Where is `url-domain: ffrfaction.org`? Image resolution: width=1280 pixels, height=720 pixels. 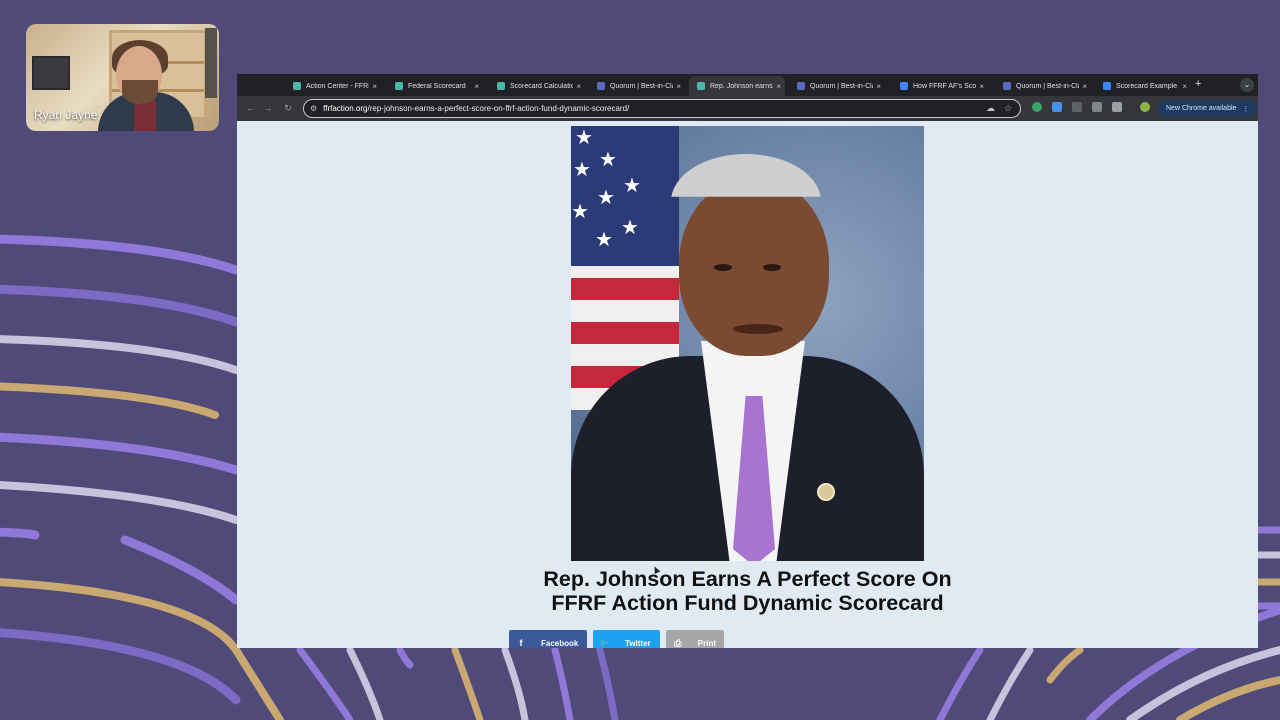 url-domain: ffrfaction.org is located at coordinates (345, 108).